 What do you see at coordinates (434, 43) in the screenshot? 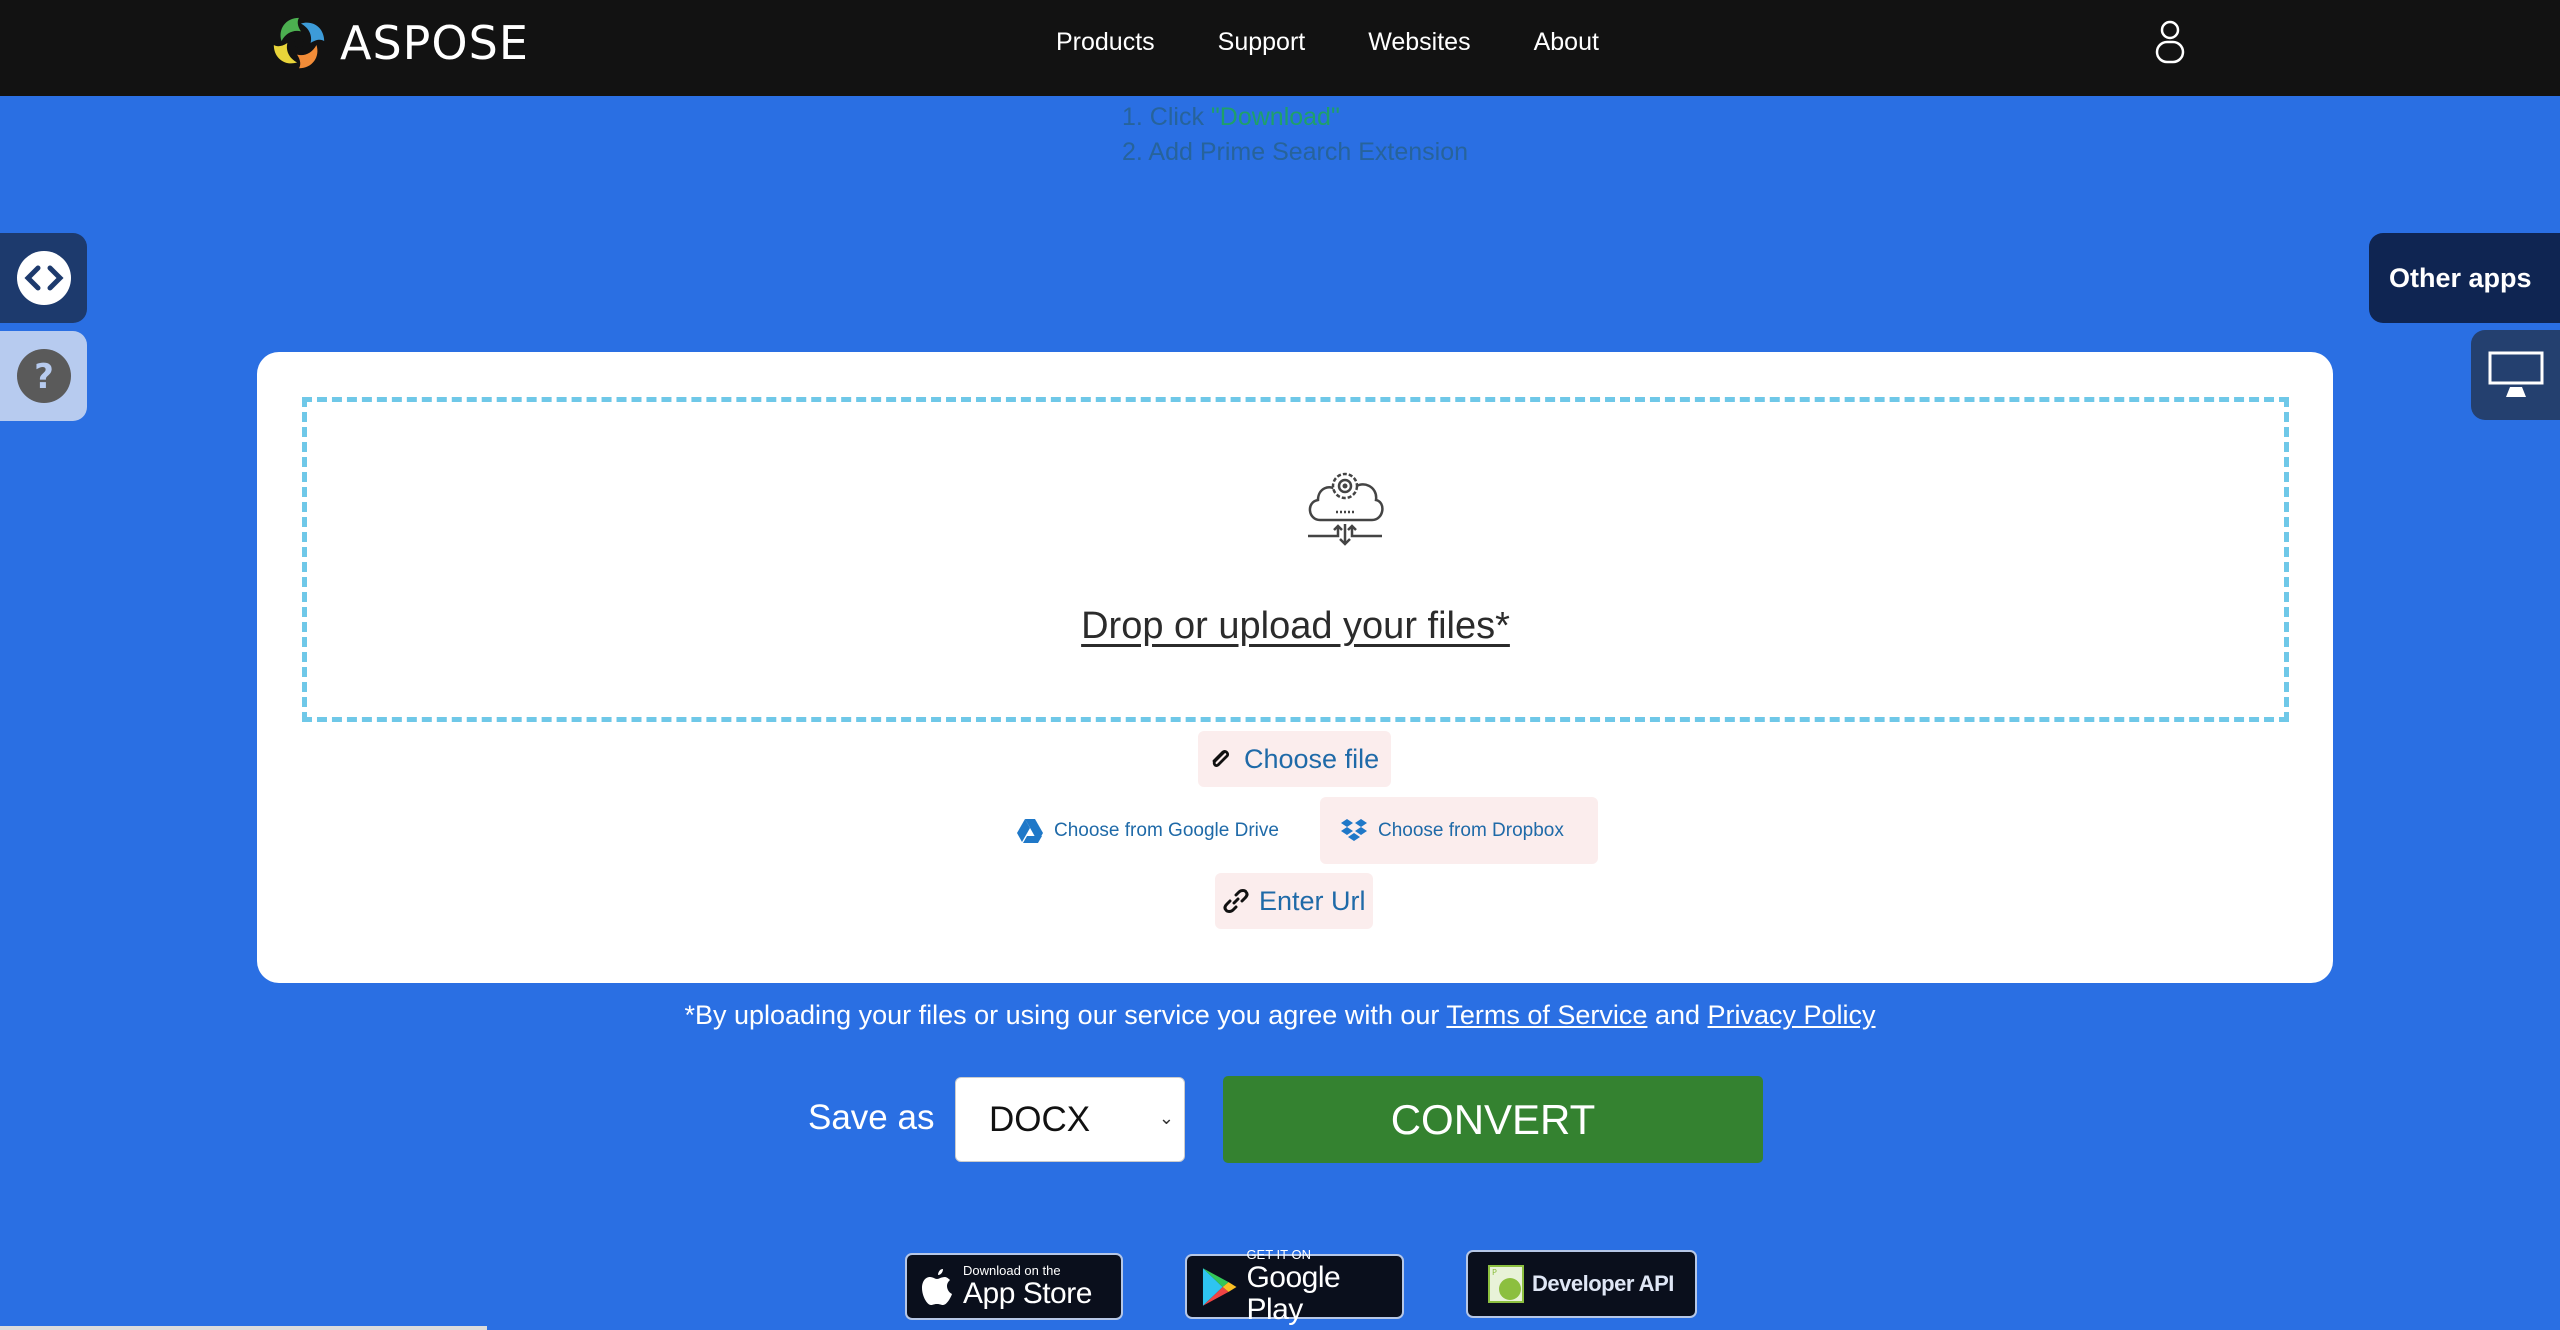
I see `logo-text: ASPOSE` at bounding box center [434, 43].